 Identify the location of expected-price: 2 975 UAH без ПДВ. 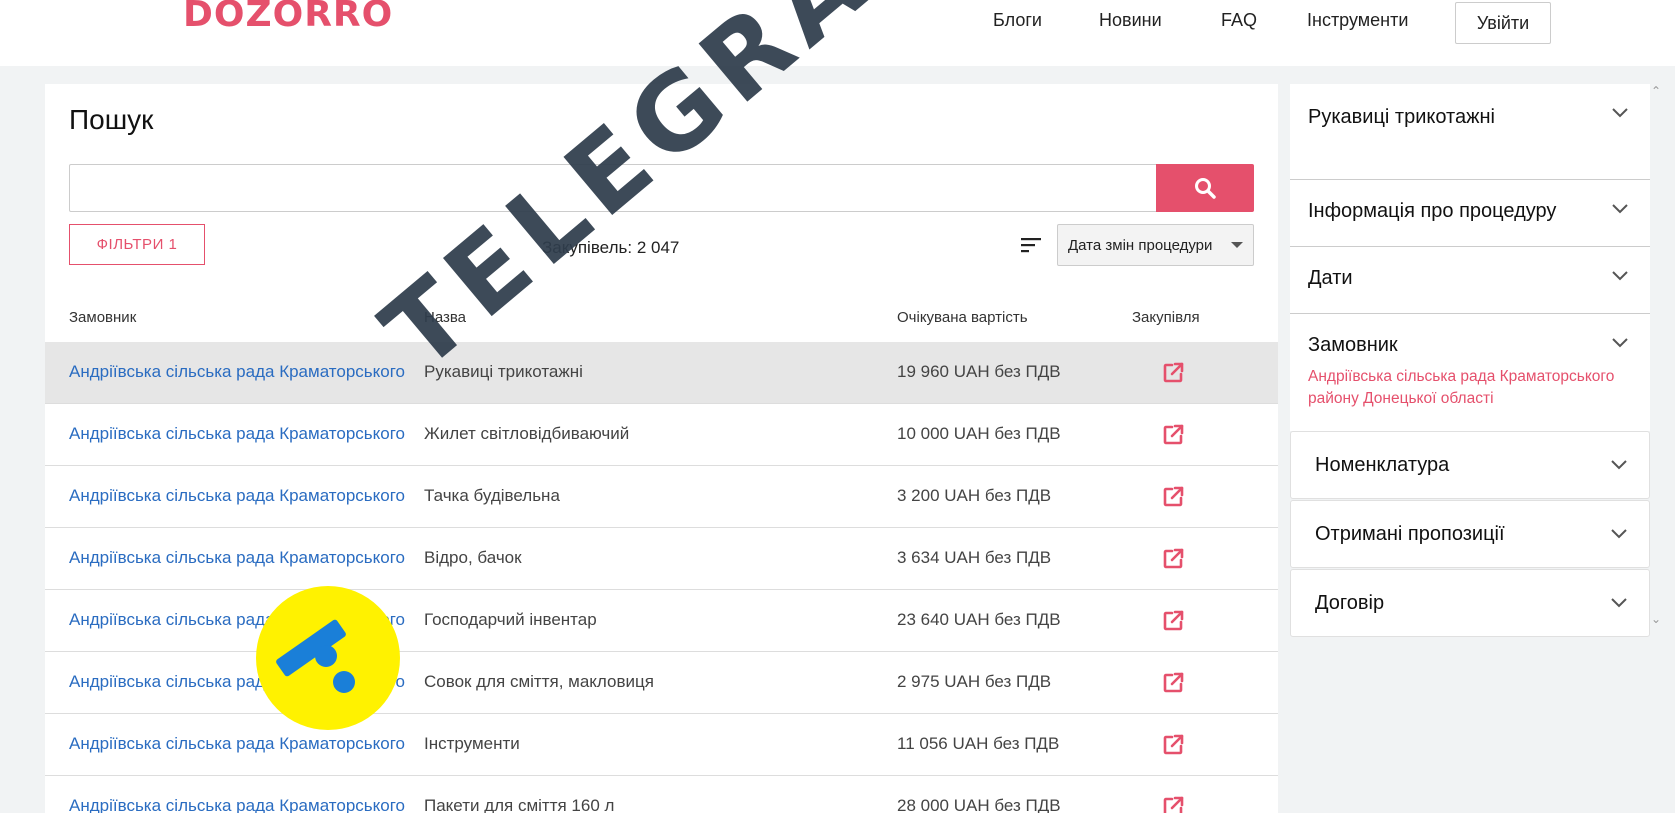
(974, 681).